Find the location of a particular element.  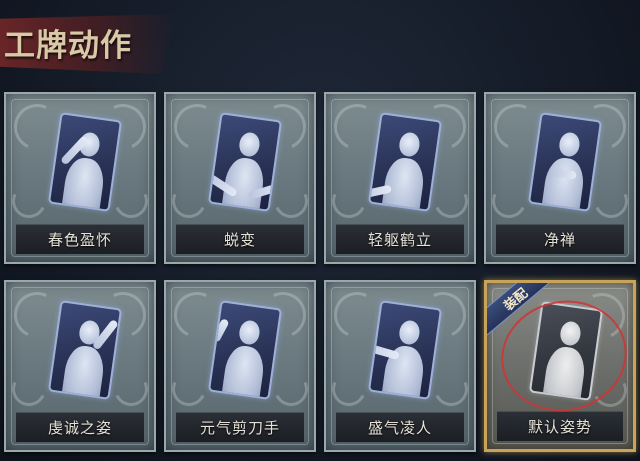

pose-card-4: 净禅 is located at coordinates (560, 178).